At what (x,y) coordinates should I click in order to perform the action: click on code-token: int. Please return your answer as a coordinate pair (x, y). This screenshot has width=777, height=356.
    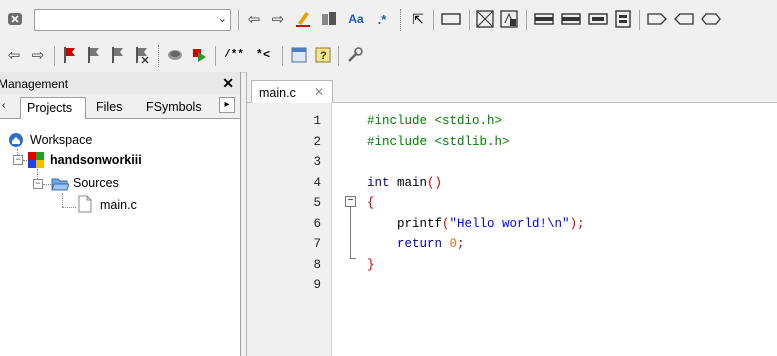
    Looking at the image, I should click on (378, 182).